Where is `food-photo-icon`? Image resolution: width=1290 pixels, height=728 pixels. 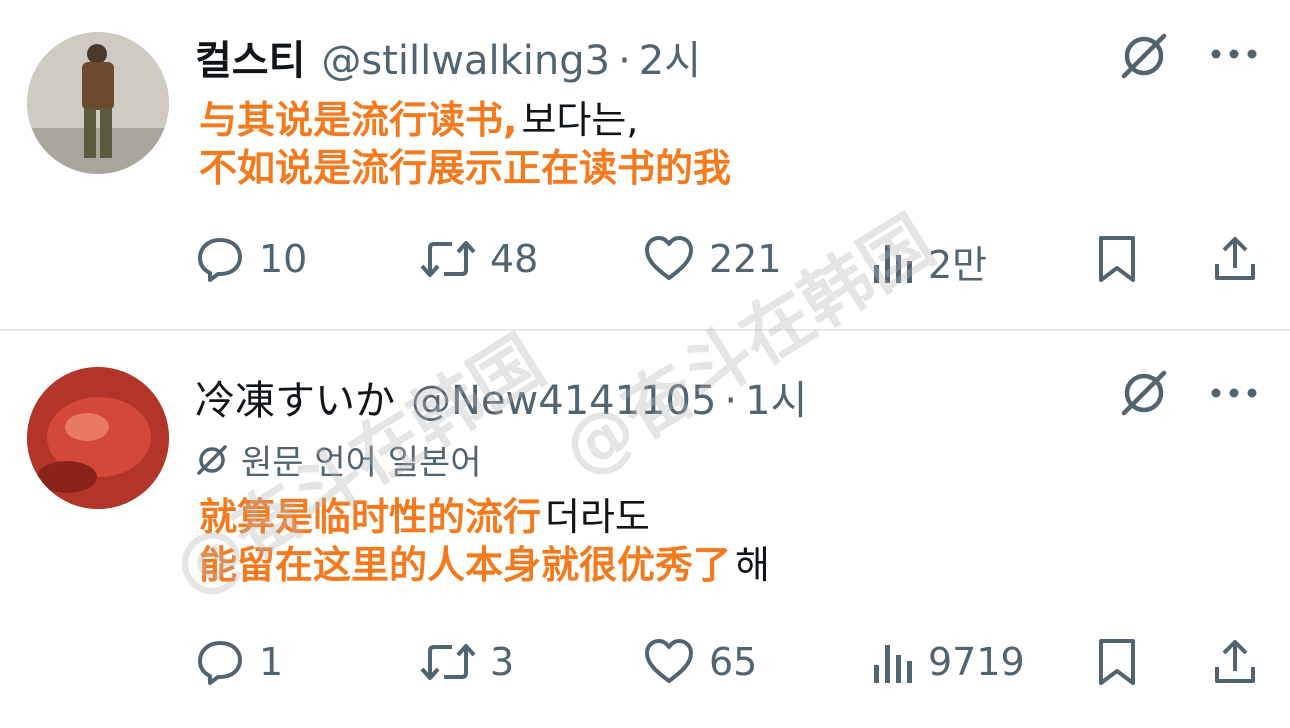
food-photo-icon is located at coordinates (98, 438).